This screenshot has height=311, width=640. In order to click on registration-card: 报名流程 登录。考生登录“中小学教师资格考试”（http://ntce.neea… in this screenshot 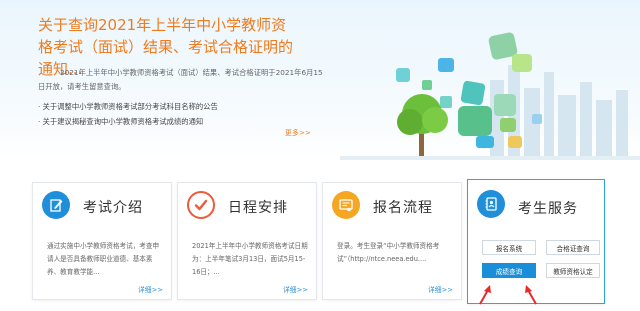, I will do `click(392, 241)`.